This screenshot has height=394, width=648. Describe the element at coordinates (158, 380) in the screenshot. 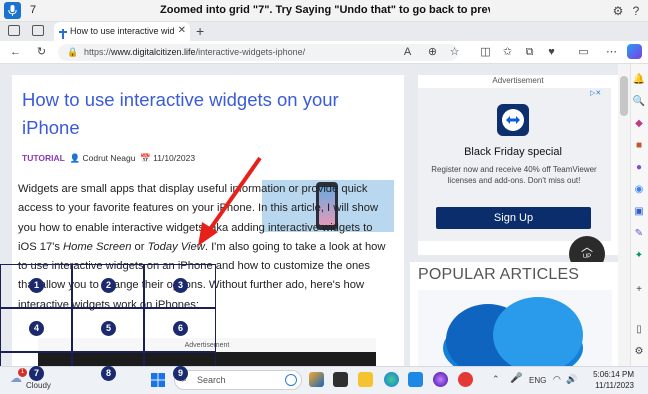

I see `windows-start-icon` at that location.